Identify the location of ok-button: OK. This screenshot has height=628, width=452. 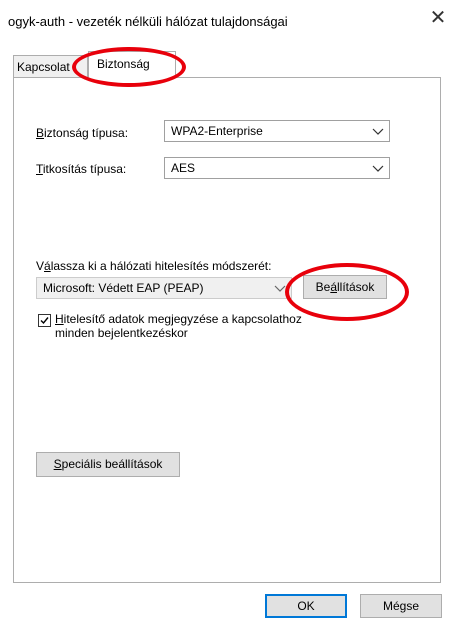
(306, 606).